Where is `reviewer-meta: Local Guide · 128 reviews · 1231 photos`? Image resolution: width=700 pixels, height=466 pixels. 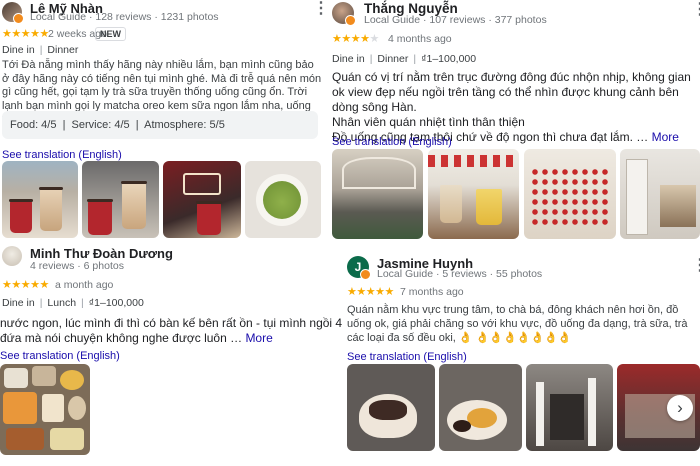 reviewer-meta: Local Guide · 128 reviews · 1231 photos is located at coordinates (124, 17).